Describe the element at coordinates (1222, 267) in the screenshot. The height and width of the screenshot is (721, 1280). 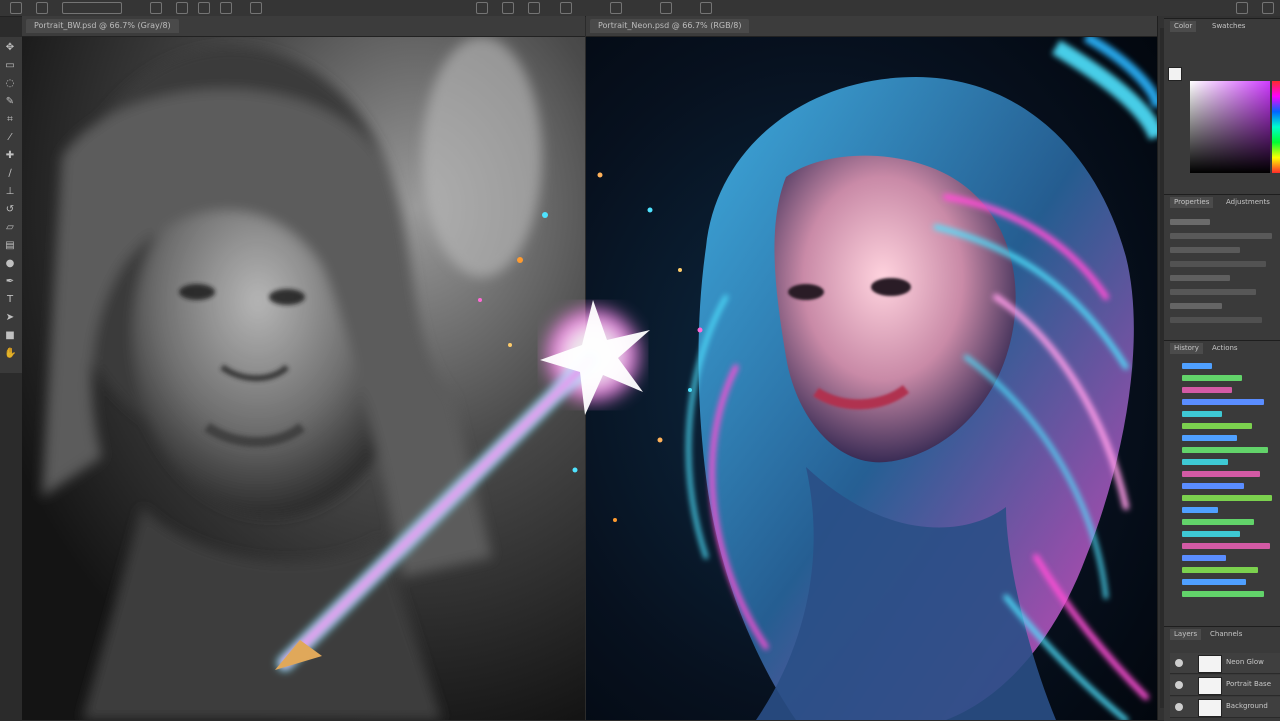
I see `properties-panel: Properties Adjustments` at that location.